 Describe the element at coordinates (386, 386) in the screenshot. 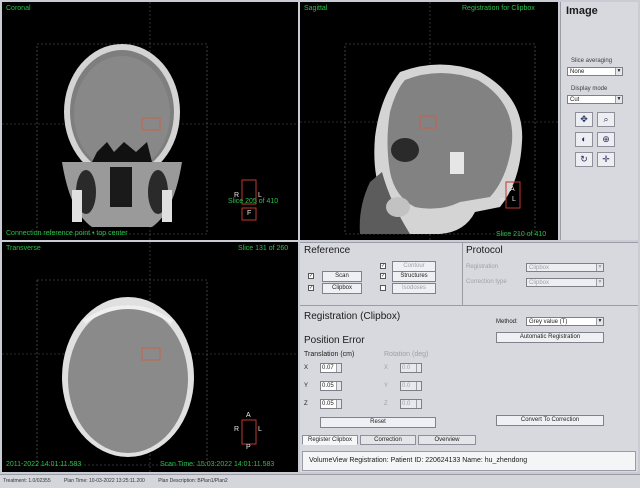

I see `rot-axis-y-label: Y` at that location.